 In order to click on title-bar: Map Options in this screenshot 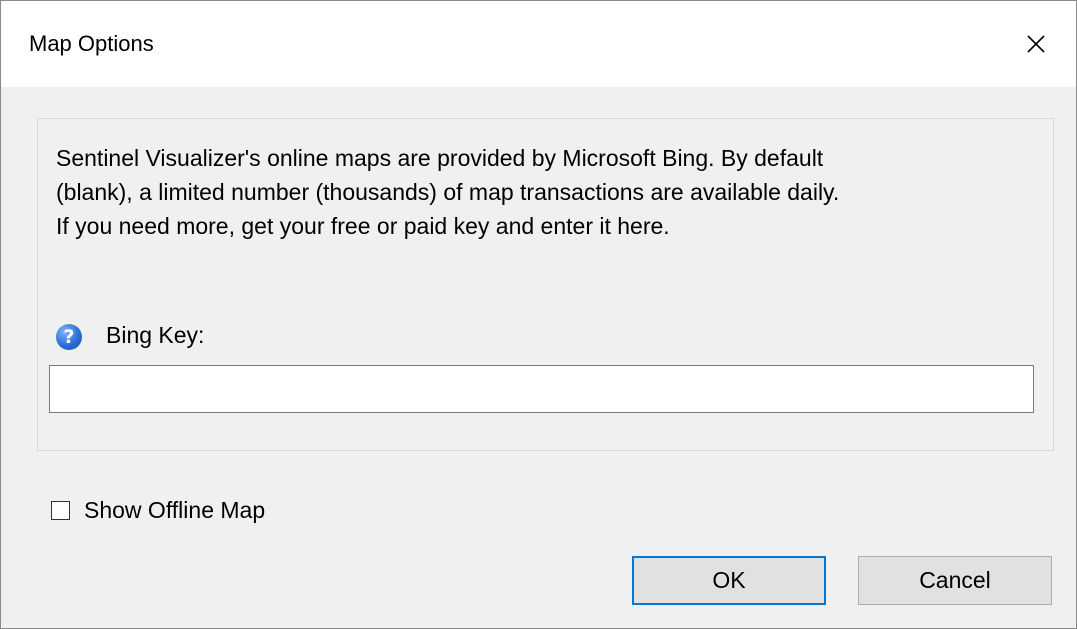, I will do `click(538, 44)`.